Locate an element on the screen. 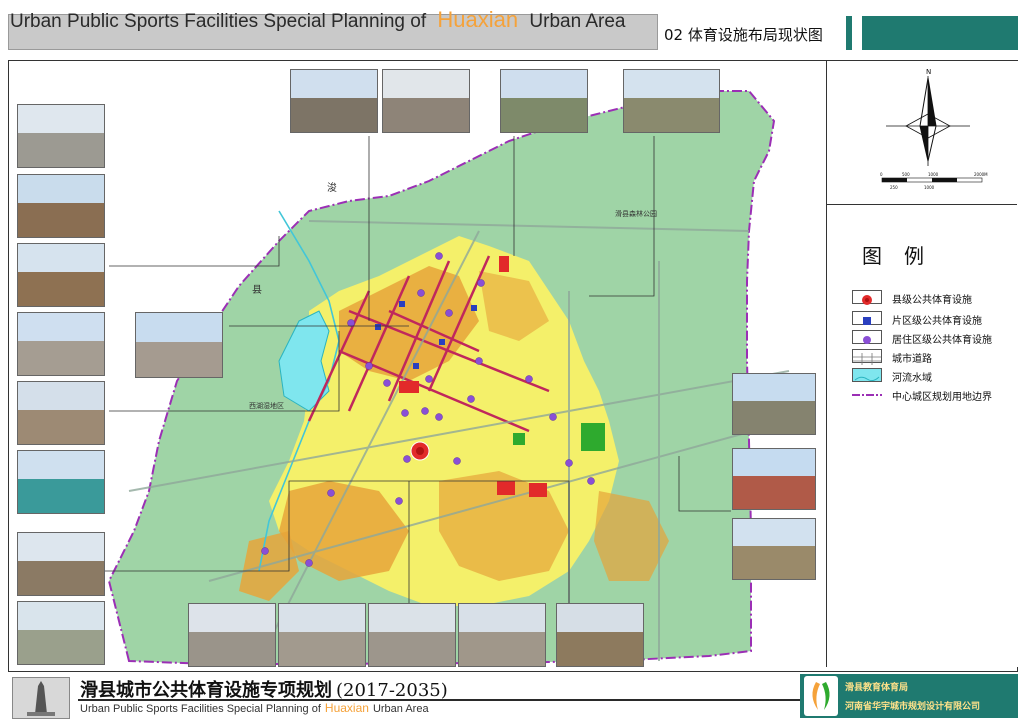 The height and width of the screenshot is (723, 1024). pagoda-logo is located at coordinates (41, 698).